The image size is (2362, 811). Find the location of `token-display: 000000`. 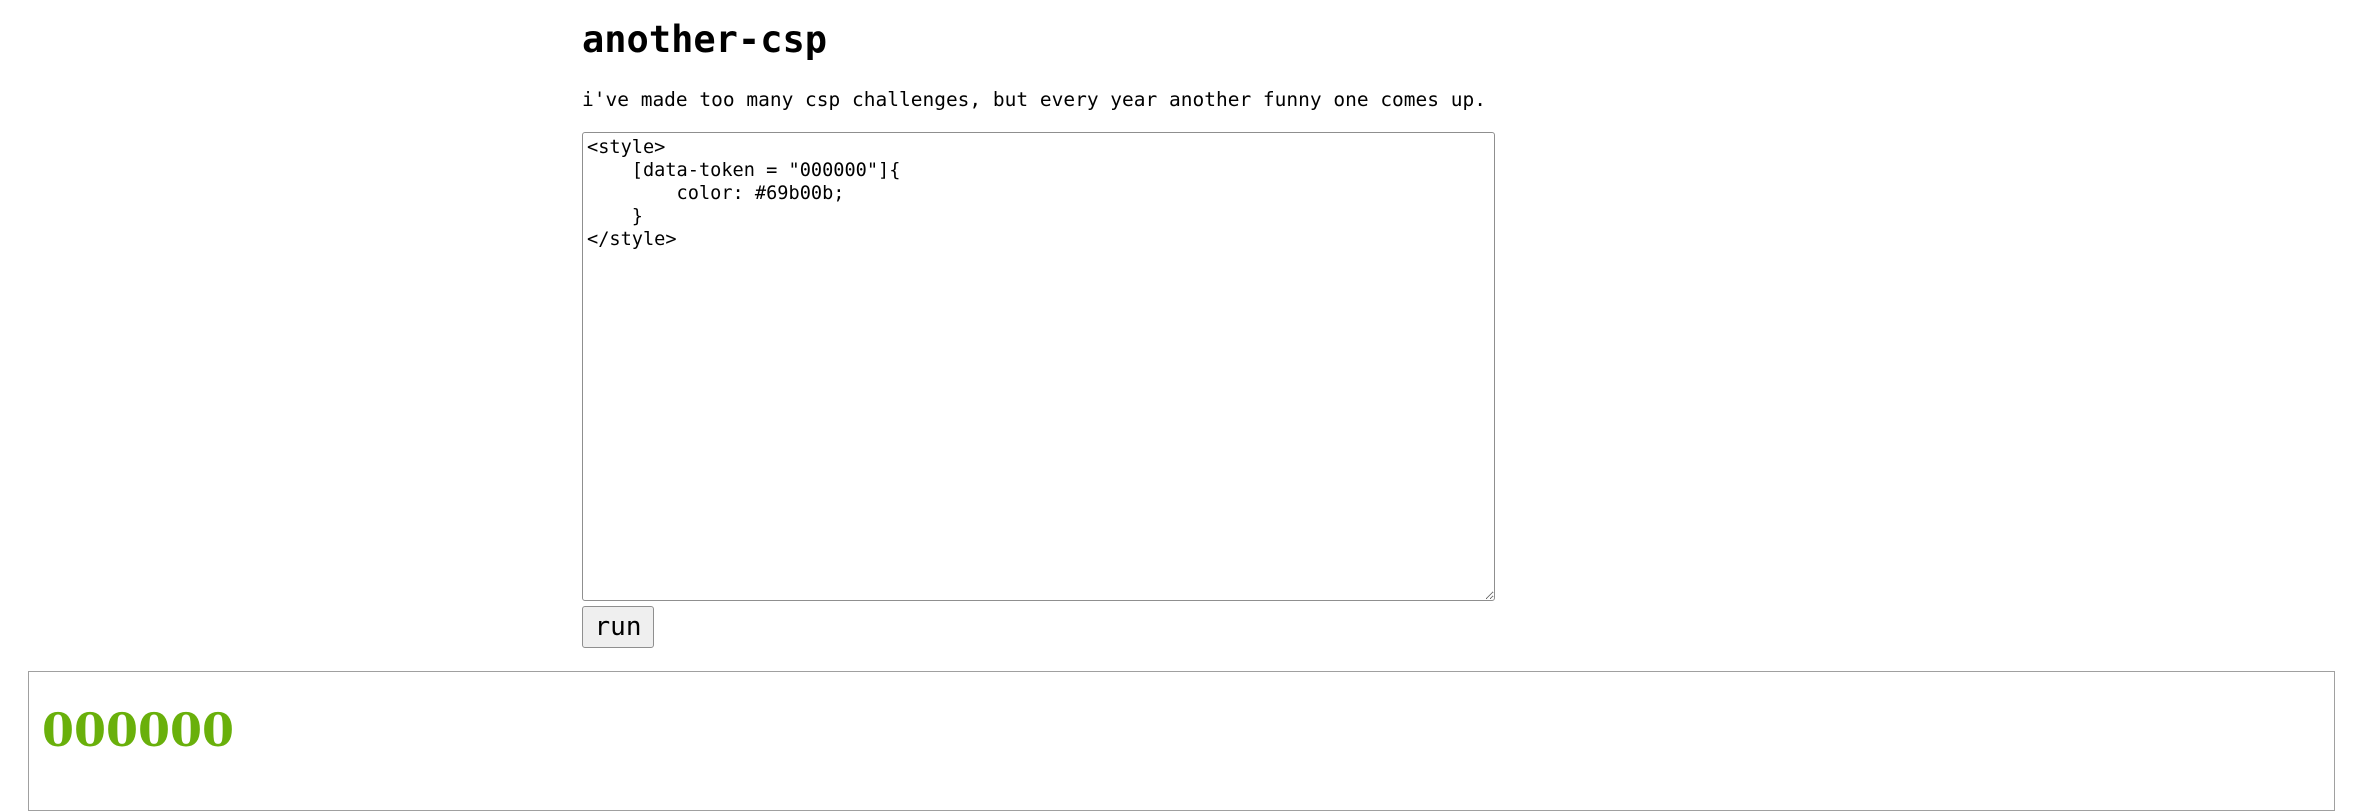

token-display: 000000 is located at coordinates (138, 730).